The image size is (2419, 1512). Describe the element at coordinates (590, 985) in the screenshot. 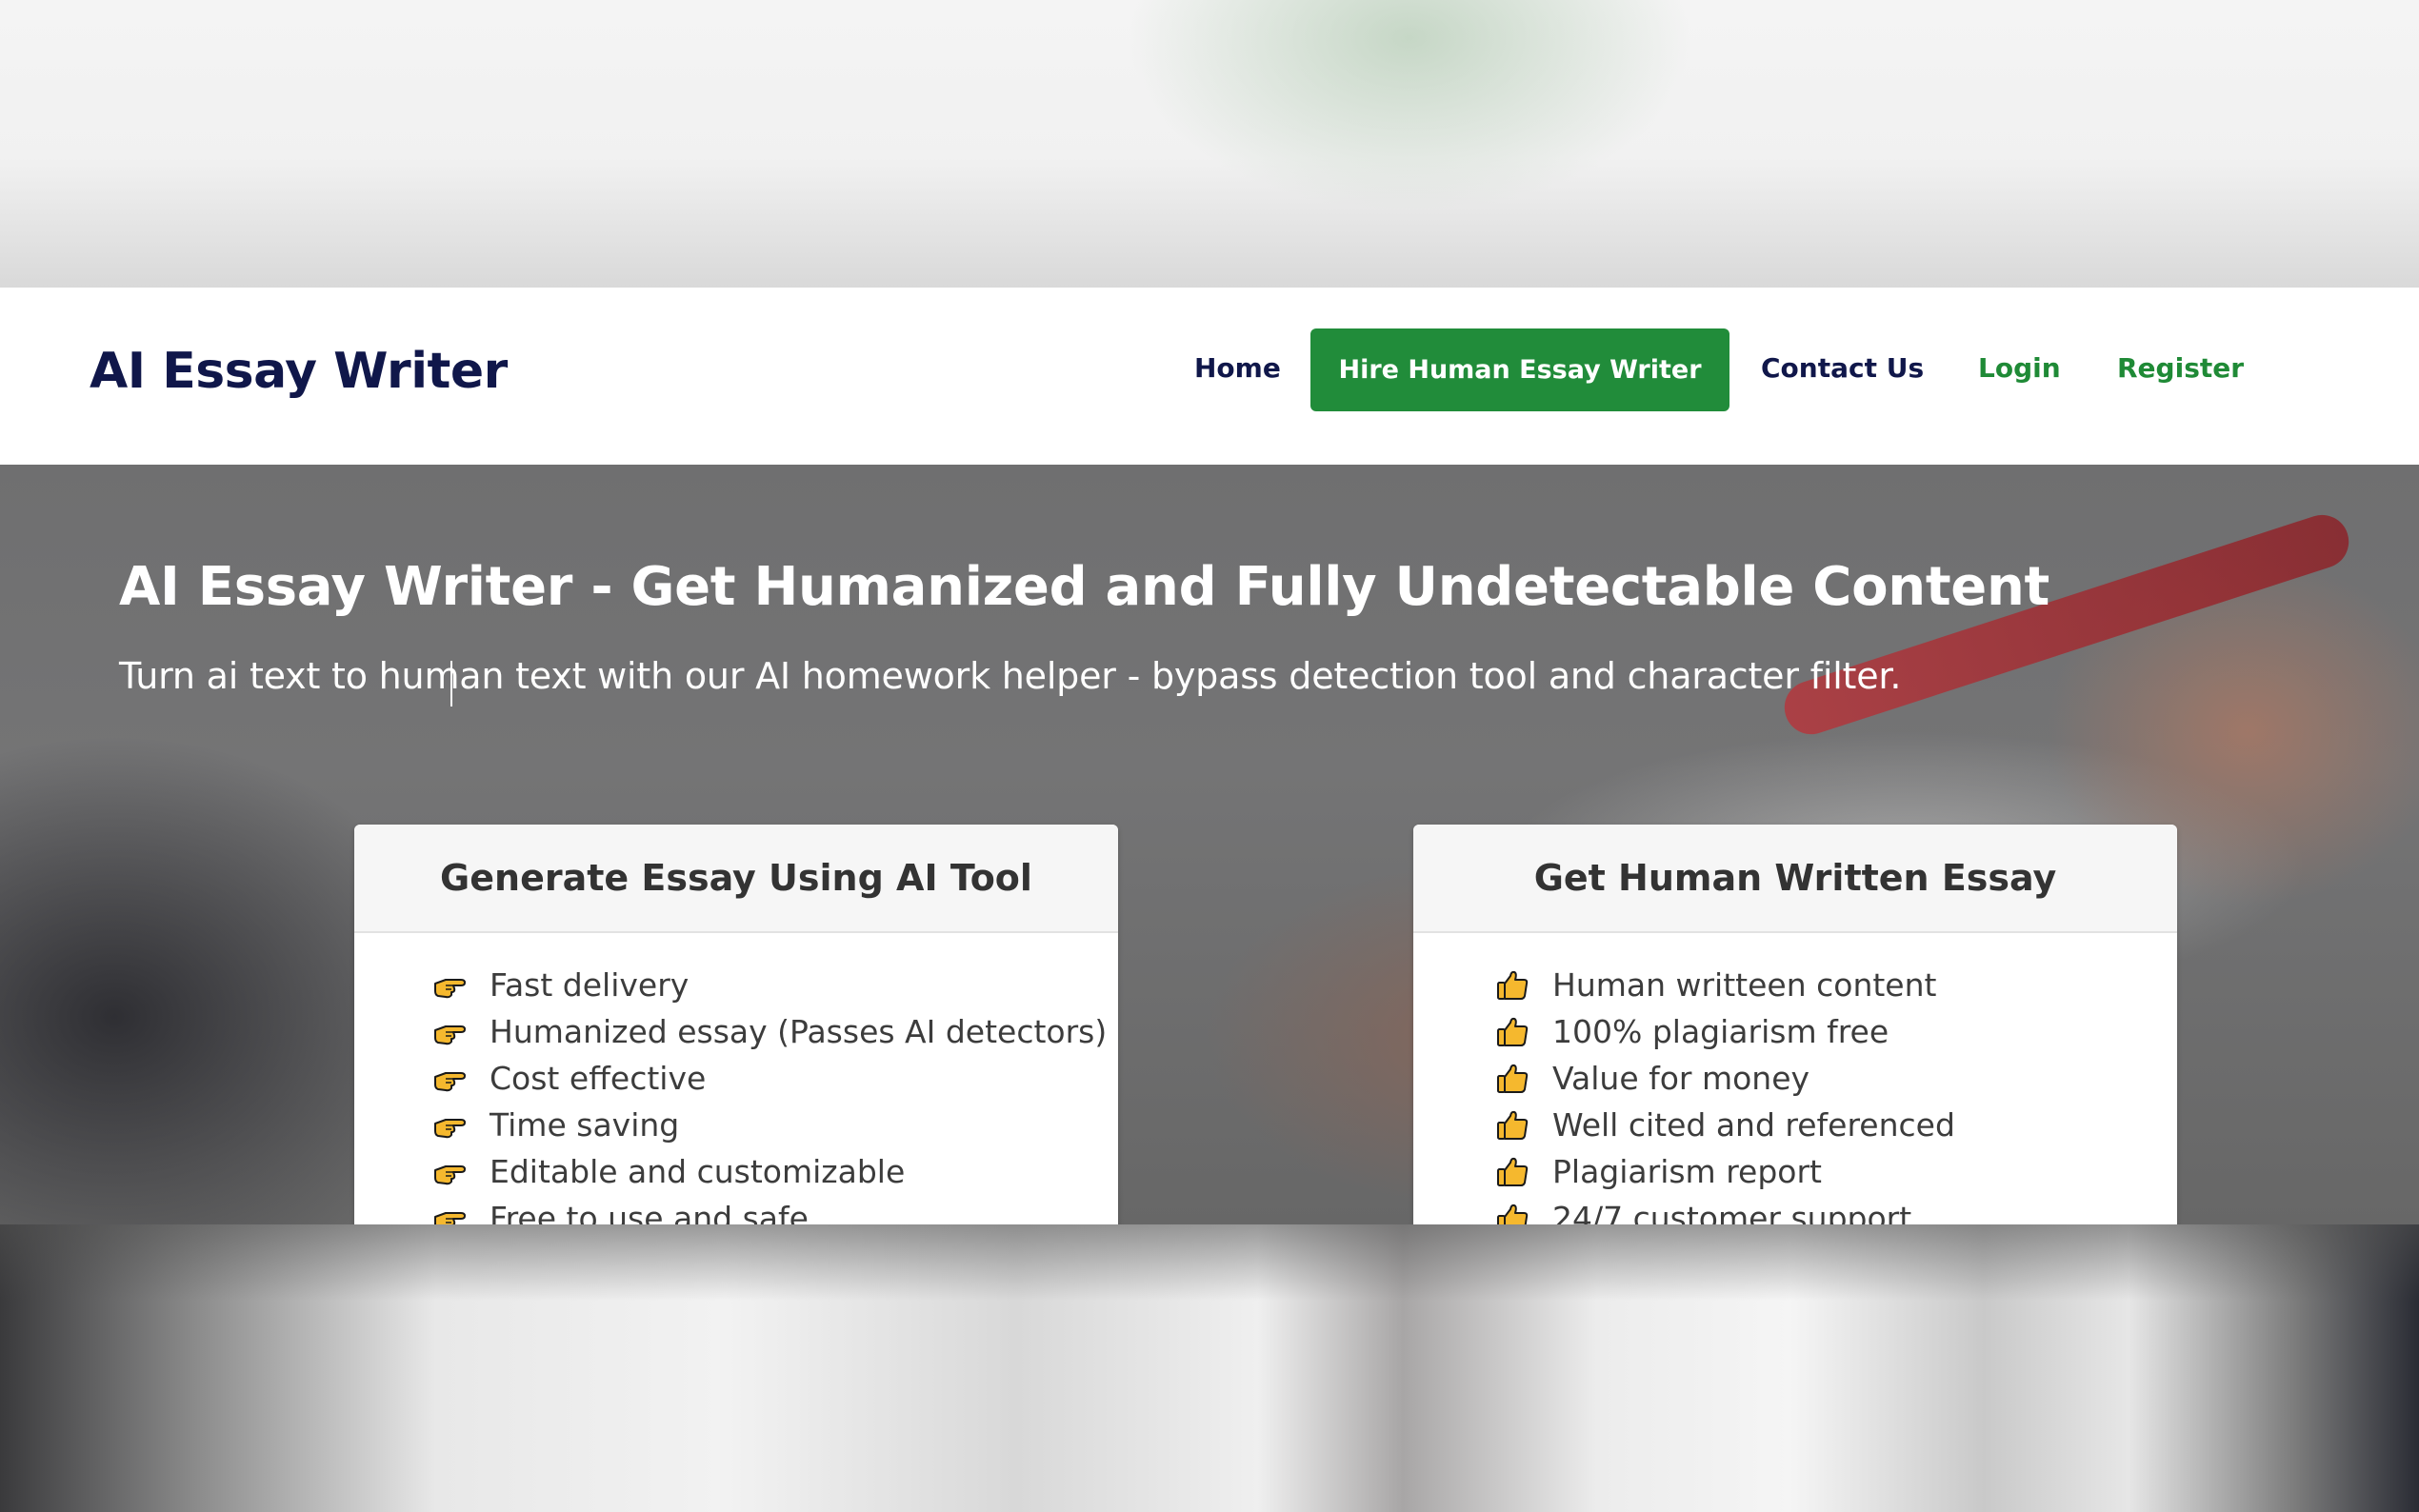

I see `list-item-label: Fast delivery` at that location.